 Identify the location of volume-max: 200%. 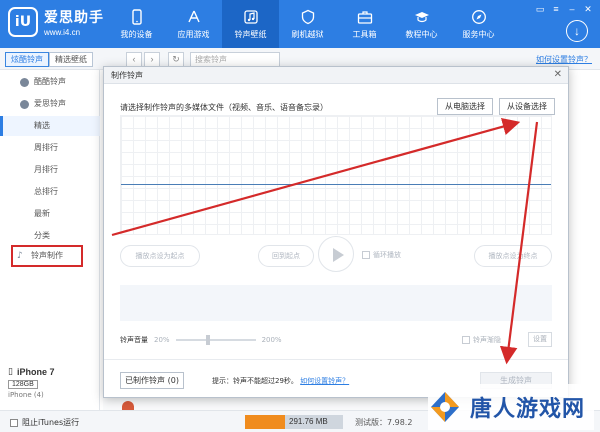
(271, 340).